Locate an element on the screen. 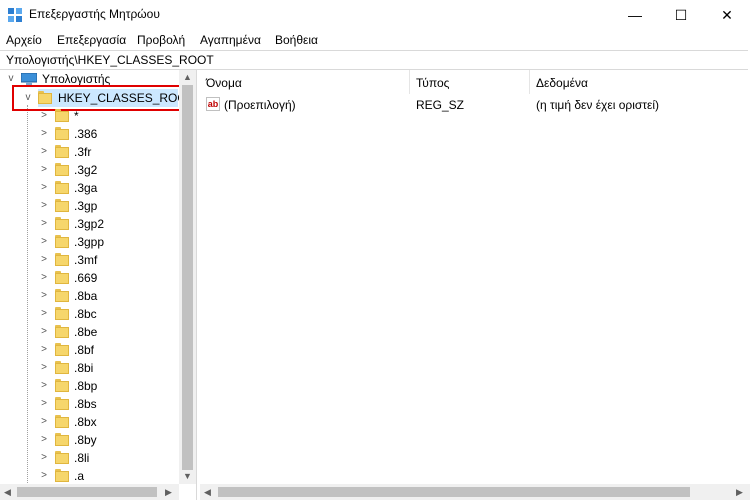 The image size is (750, 500). tree-item: > .3fr is located at coordinates (89, 152).